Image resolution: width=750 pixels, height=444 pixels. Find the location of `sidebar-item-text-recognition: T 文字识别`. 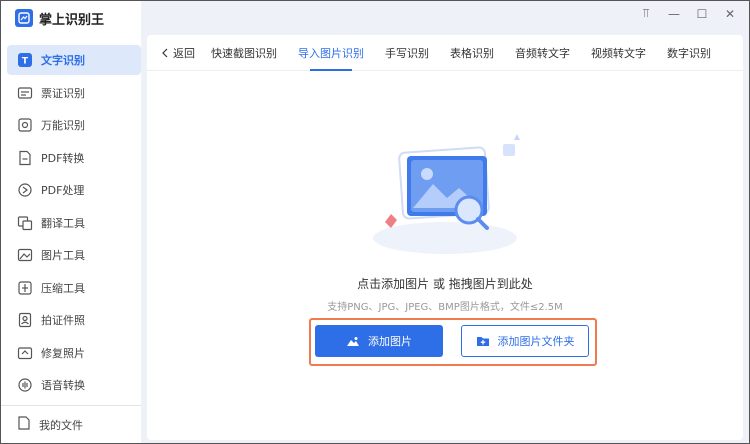

sidebar-item-text-recognition: T 文字识别 is located at coordinates (74, 60).